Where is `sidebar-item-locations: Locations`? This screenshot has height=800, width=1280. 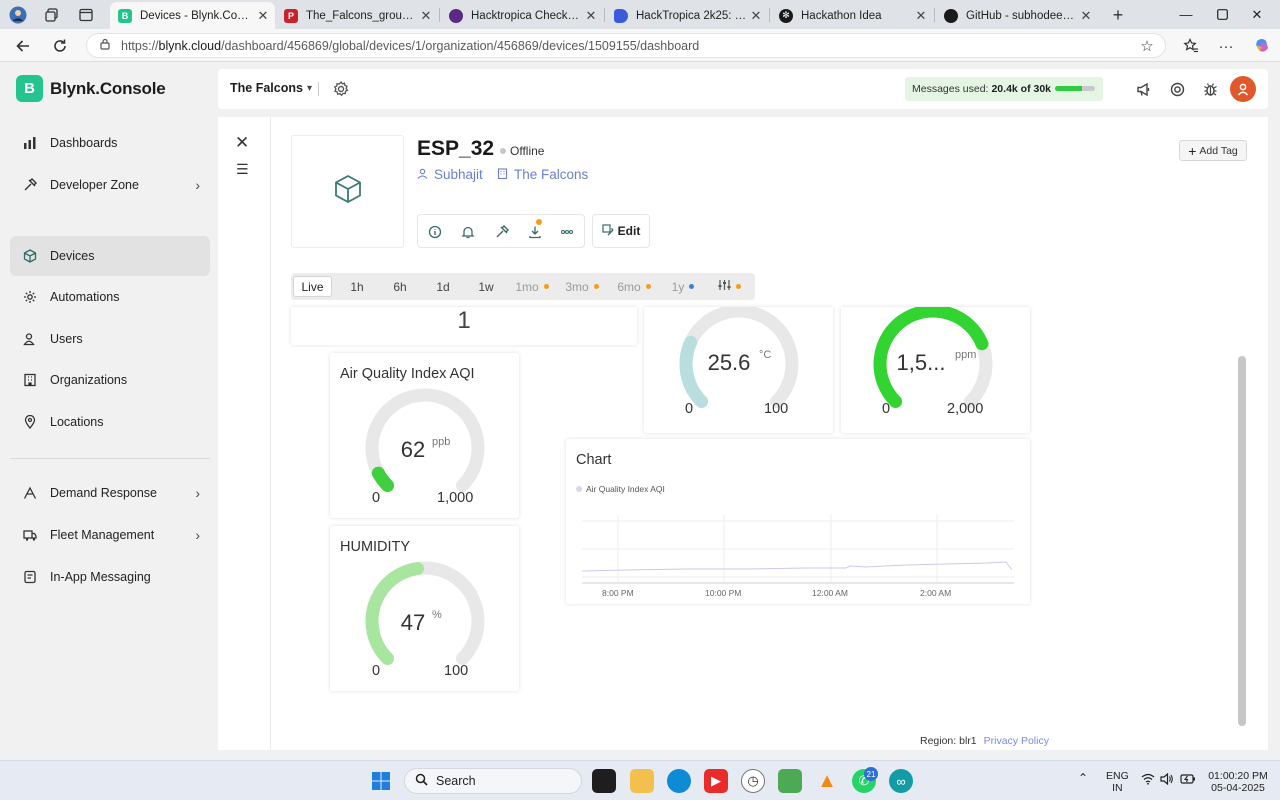 sidebar-item-locations: Locations is located at coordinates (110, 422).